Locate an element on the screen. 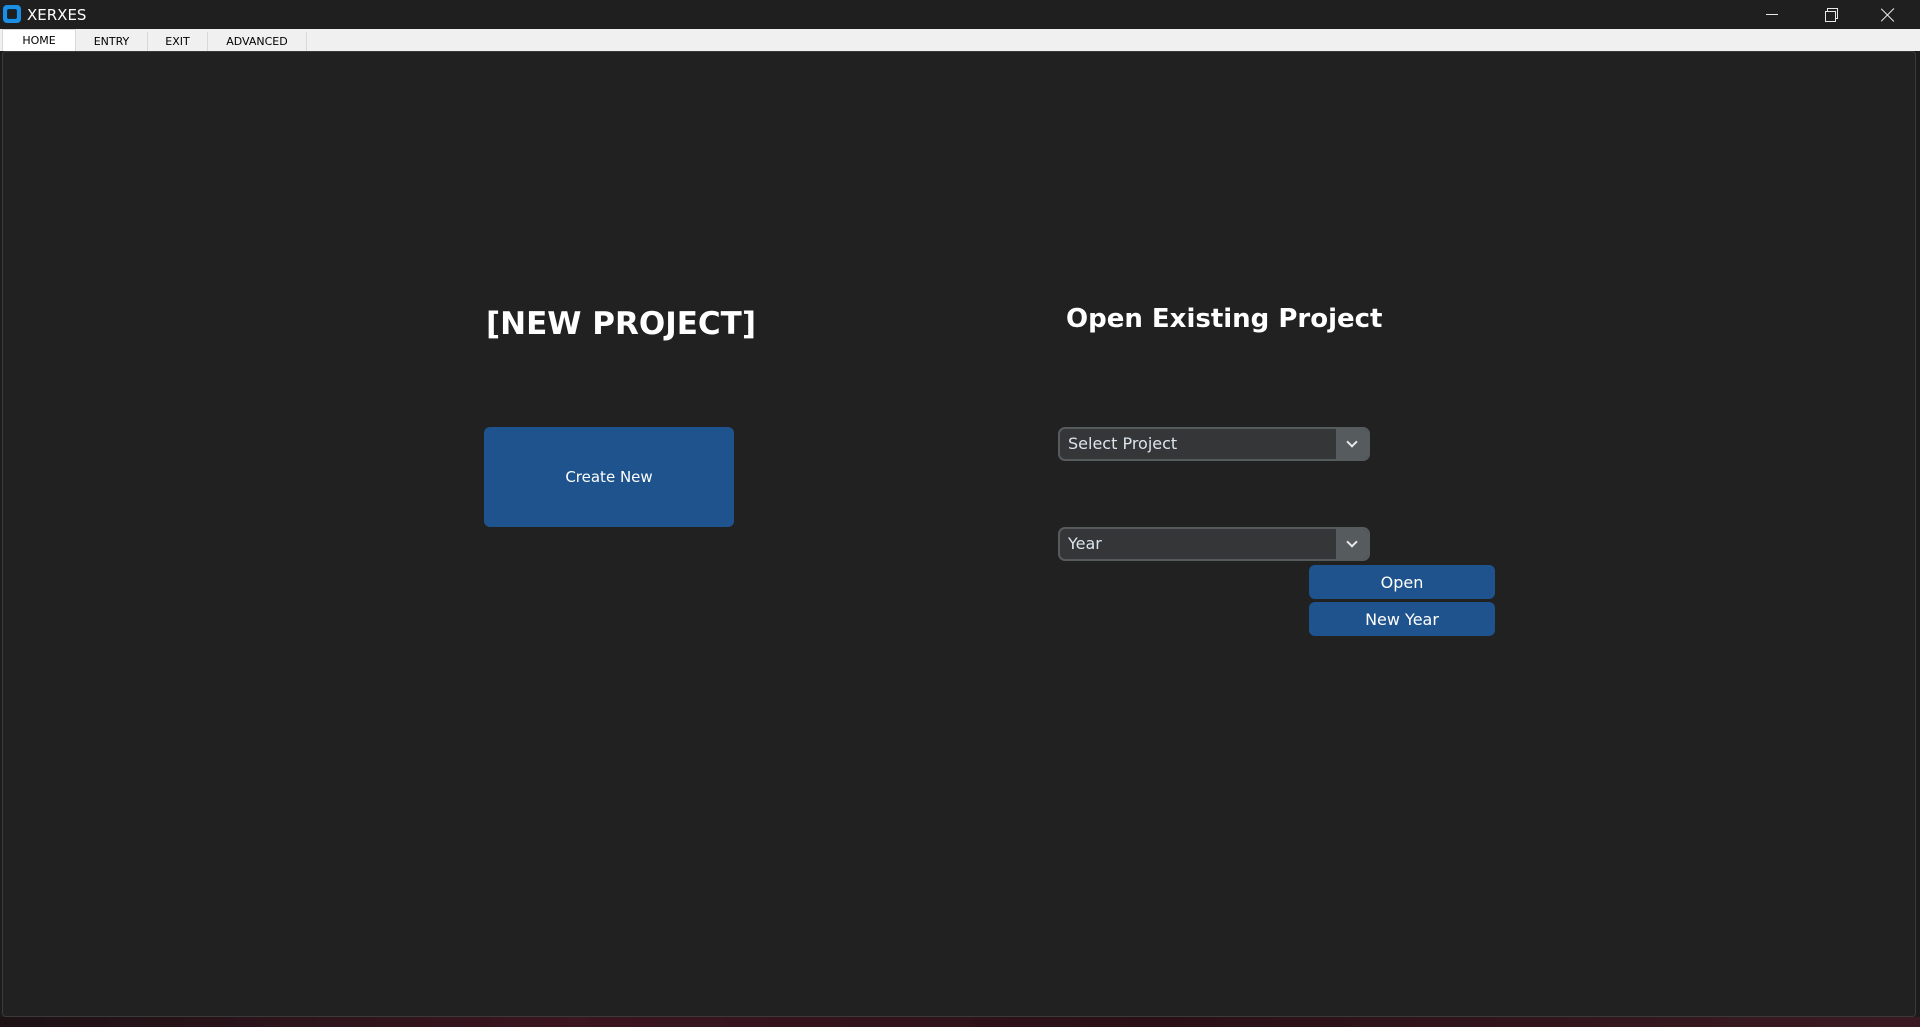 Image resolution: width=1920 pixels, height=1027 pixels. year-select-value: Year is located at coordinates (1085, 543).